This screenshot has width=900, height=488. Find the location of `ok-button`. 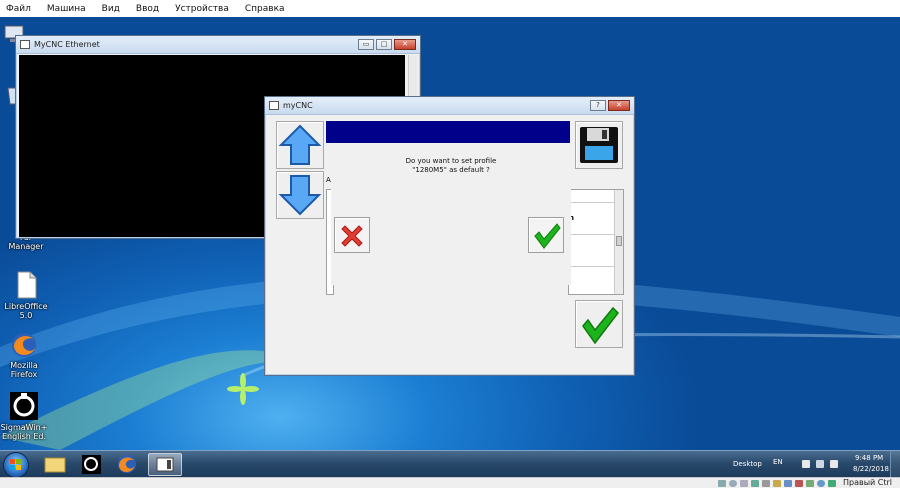

ok-button is located at coordinates (599, 324).